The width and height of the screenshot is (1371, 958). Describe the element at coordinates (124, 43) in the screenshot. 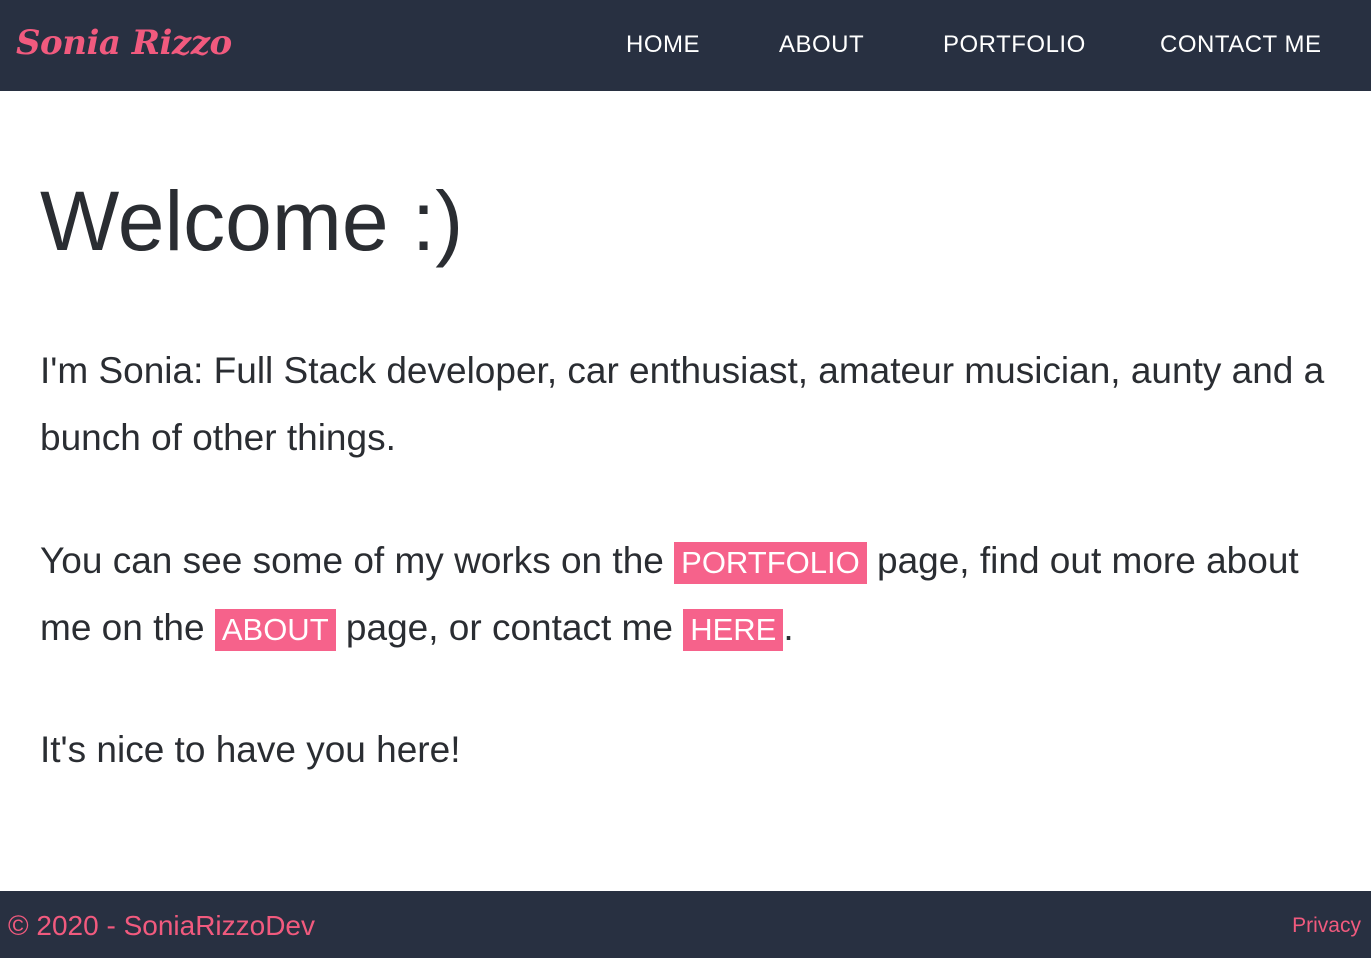

I see `brand-logo: Sonia Rizzo` at that location.